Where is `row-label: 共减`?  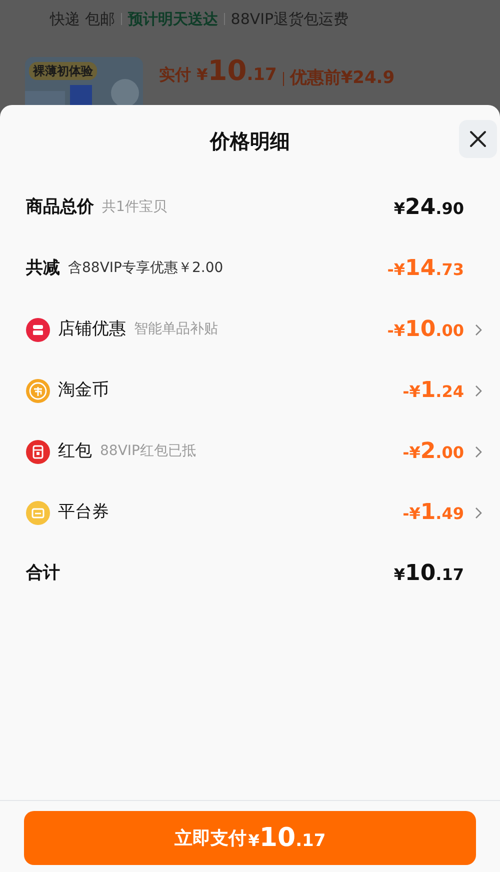
row-label: 共减 is located at coordinates (43, 268).